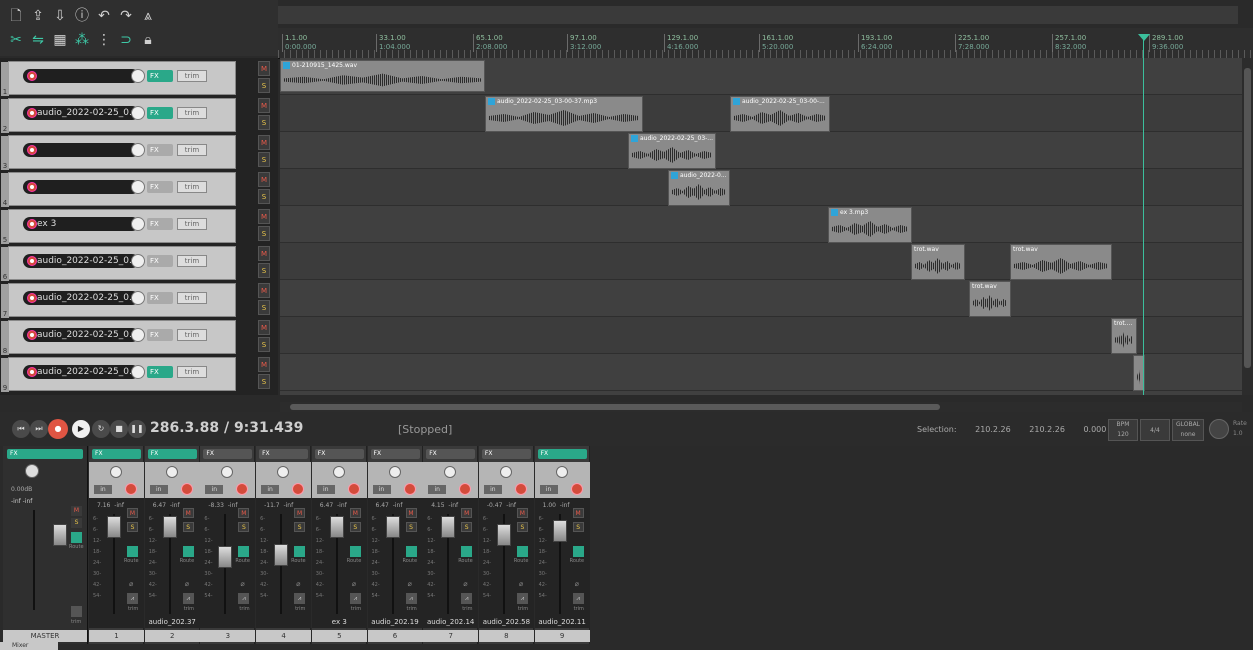 This screenshot has width=1253, height=650. Describe the element at coordinates (45, 636) in the screenshot. I see `master-label: MASTER` at that location.